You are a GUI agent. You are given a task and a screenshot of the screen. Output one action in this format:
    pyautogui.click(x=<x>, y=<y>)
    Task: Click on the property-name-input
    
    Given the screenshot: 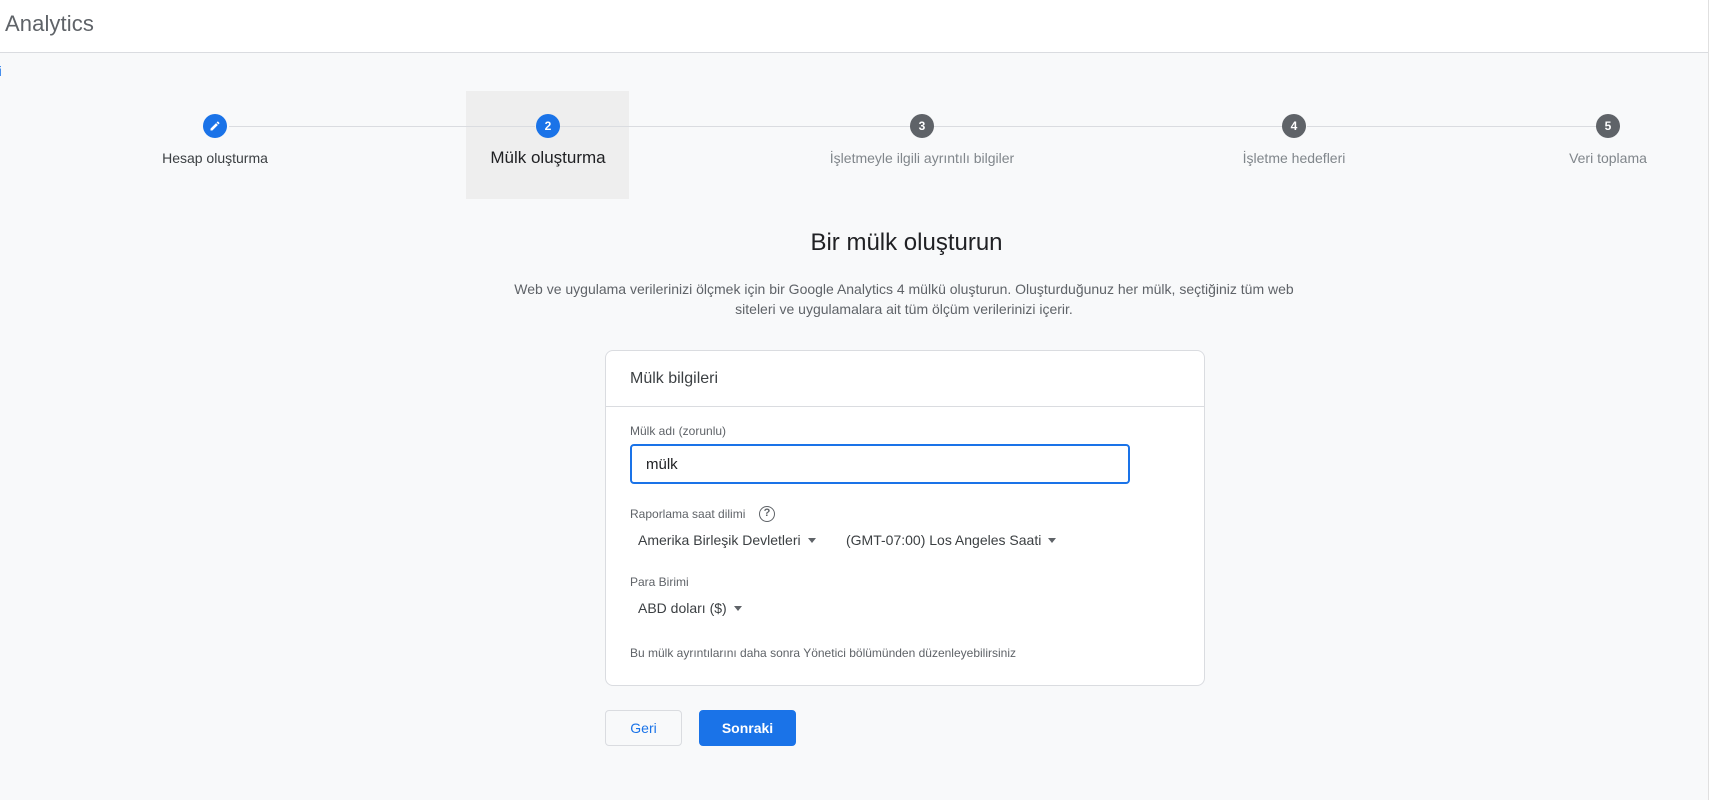 What is the action you would take?
    pyautogui.click(x=880, y=464)
    